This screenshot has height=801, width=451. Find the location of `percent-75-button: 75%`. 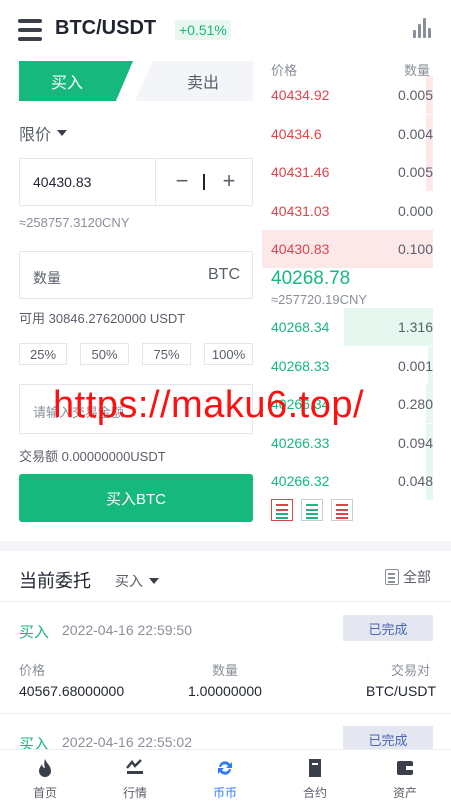

percent-75-button: 75% is located at coordinates (166, 354).